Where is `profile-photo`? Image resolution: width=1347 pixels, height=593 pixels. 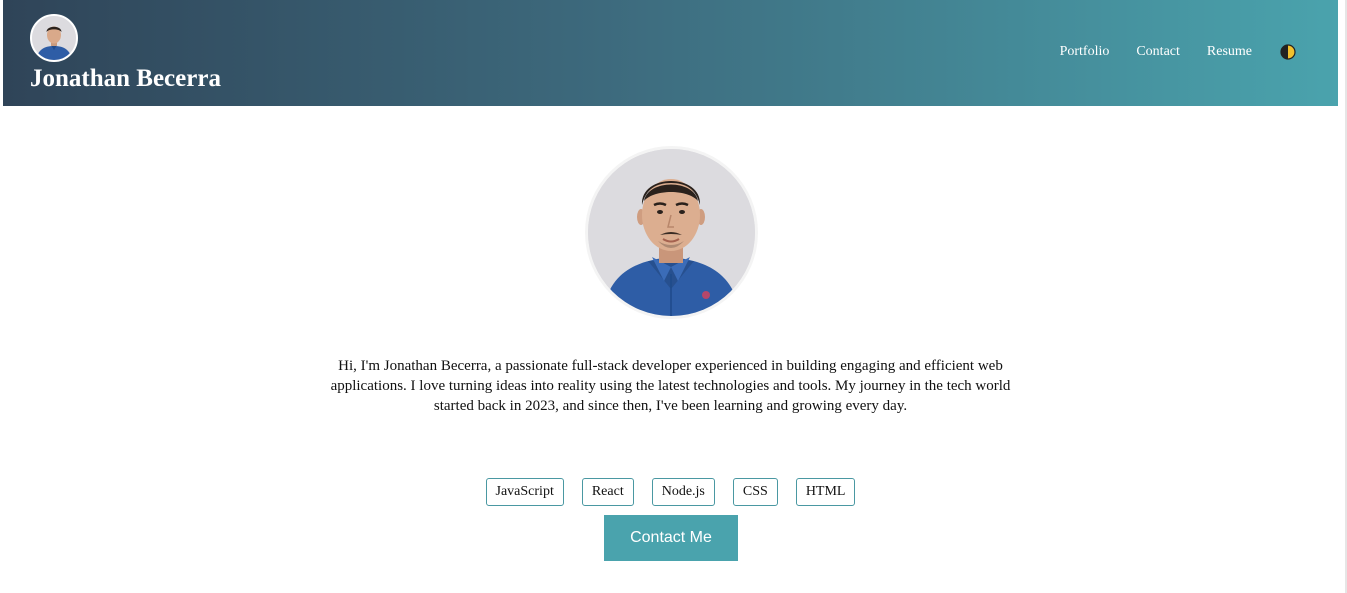 profile-photo is located at coordinates (671, 232).